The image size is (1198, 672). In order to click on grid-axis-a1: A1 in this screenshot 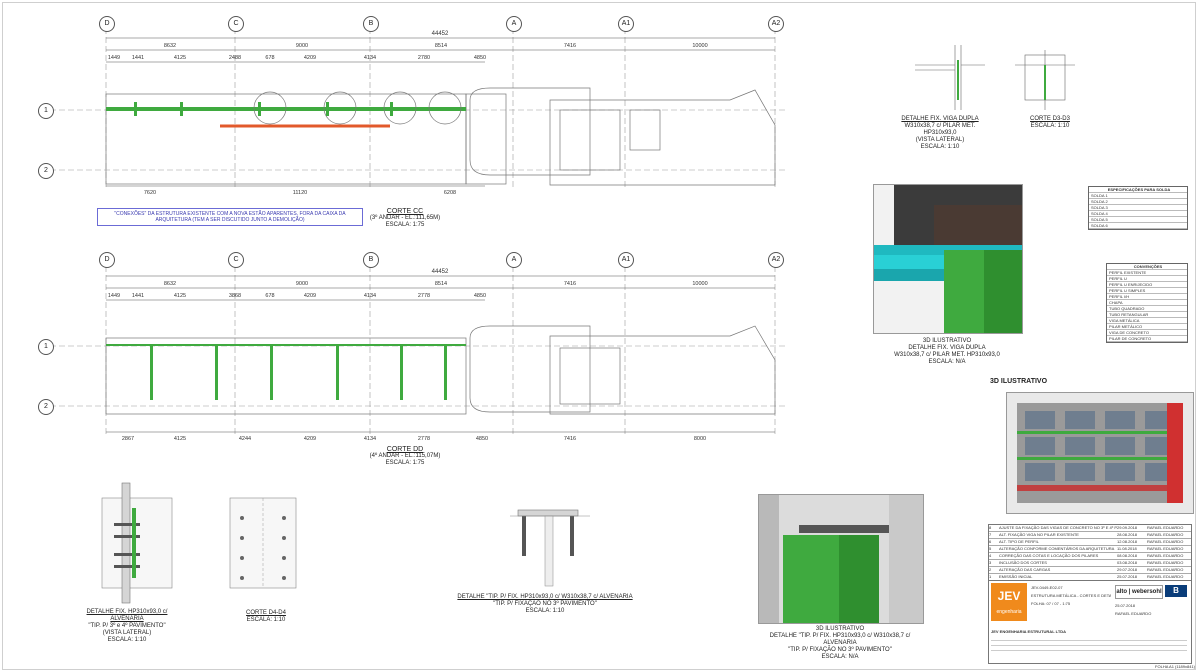, I will do `click(626, 24)`.